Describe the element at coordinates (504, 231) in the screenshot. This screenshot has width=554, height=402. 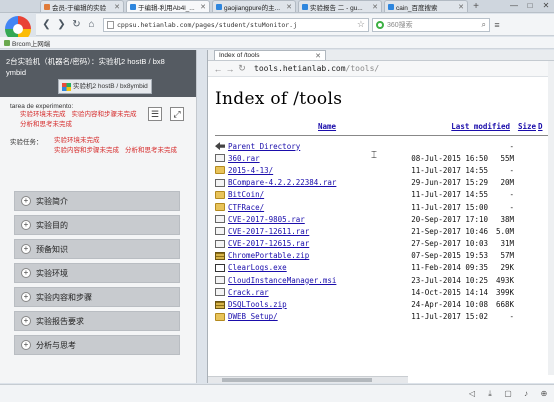
I see `file-size: 5.0M` at that location.